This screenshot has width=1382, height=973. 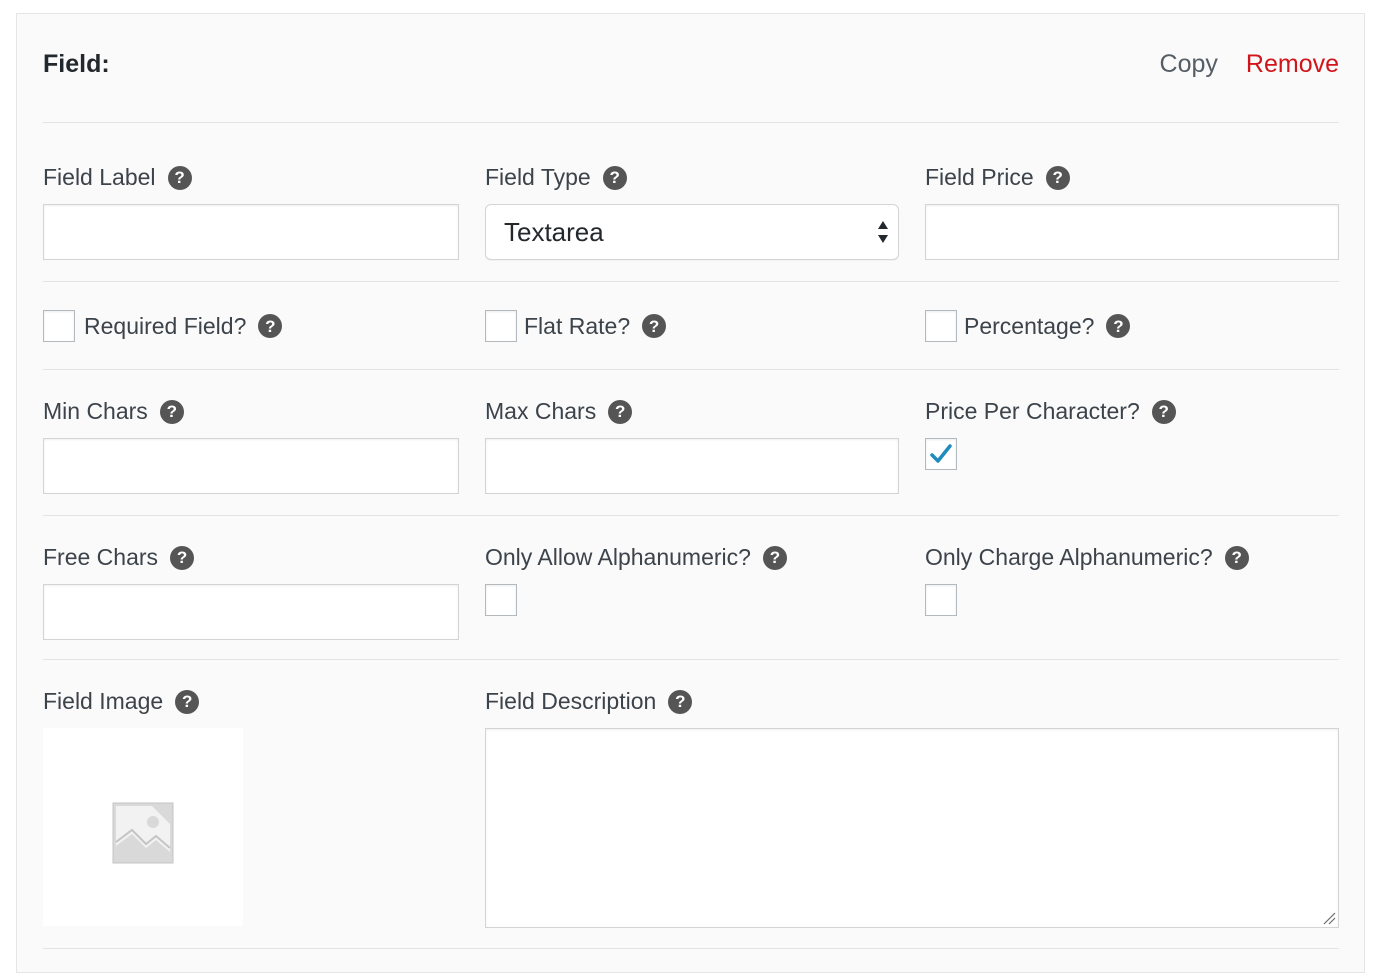 What do you see at coordinates (1132, 232) in the screenshot?
I see `field-price-input` at bounding box center [1132, 232].